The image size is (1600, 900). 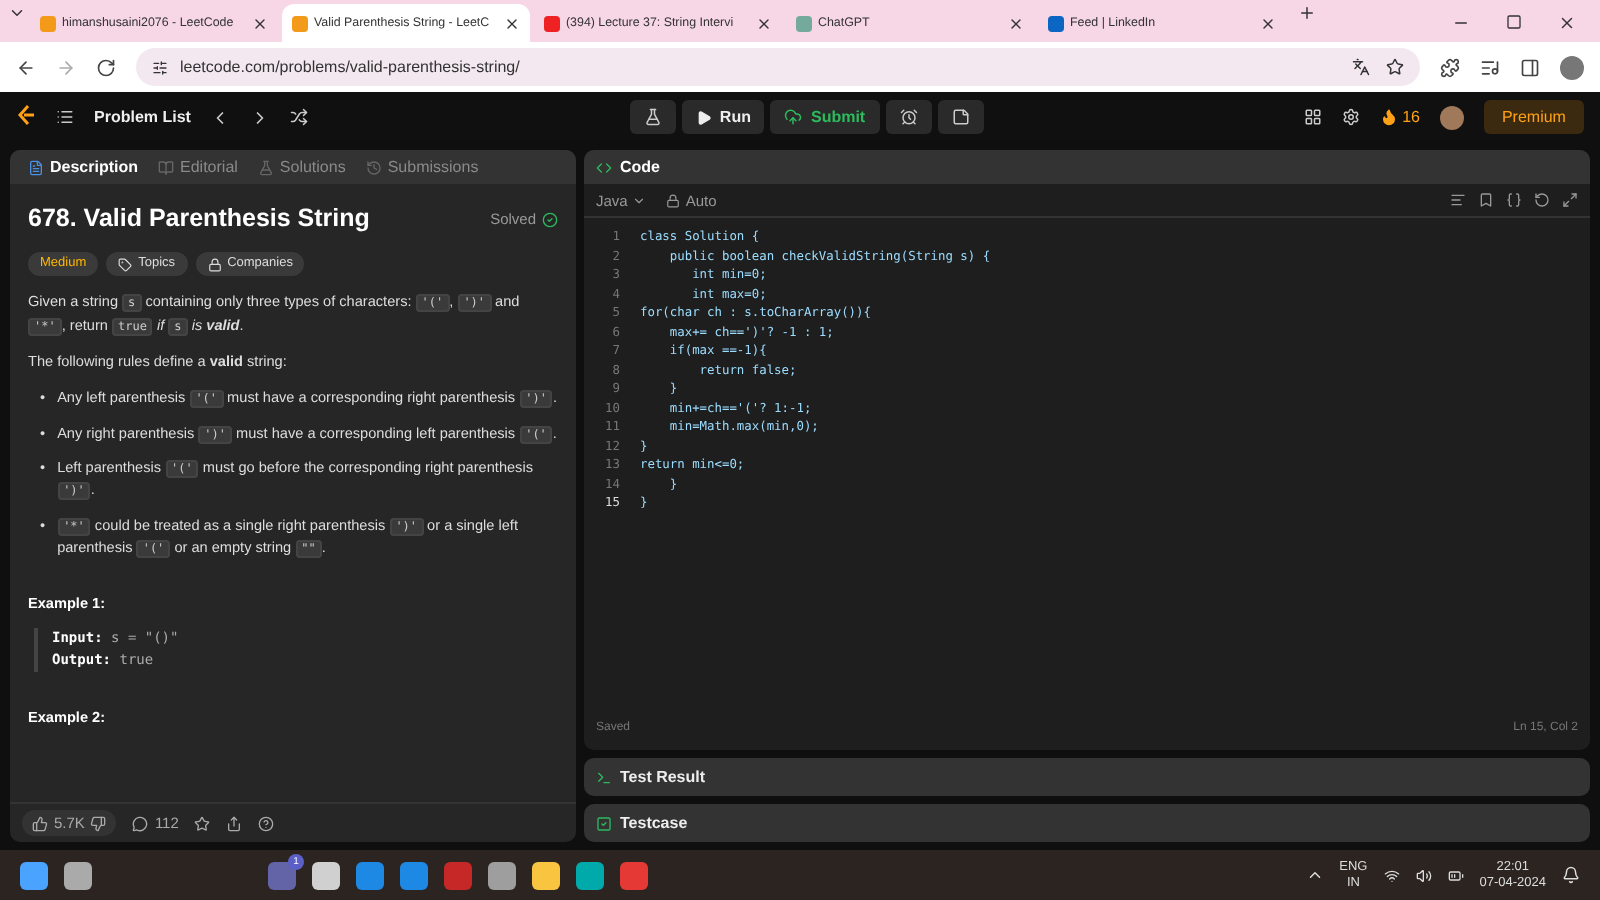 I want to click on submit-button: Submit, so click(x=825, y=117).